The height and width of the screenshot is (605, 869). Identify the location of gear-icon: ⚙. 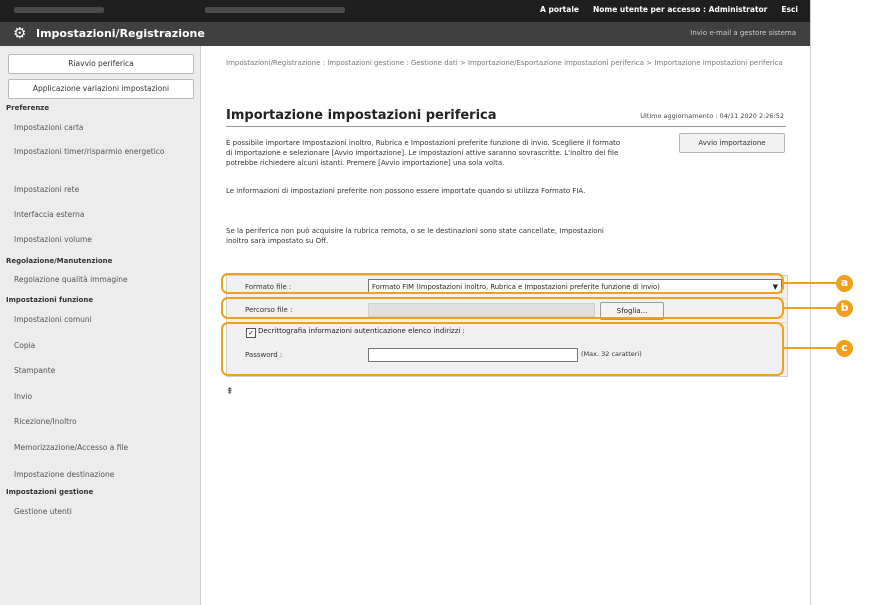
(20, 33).